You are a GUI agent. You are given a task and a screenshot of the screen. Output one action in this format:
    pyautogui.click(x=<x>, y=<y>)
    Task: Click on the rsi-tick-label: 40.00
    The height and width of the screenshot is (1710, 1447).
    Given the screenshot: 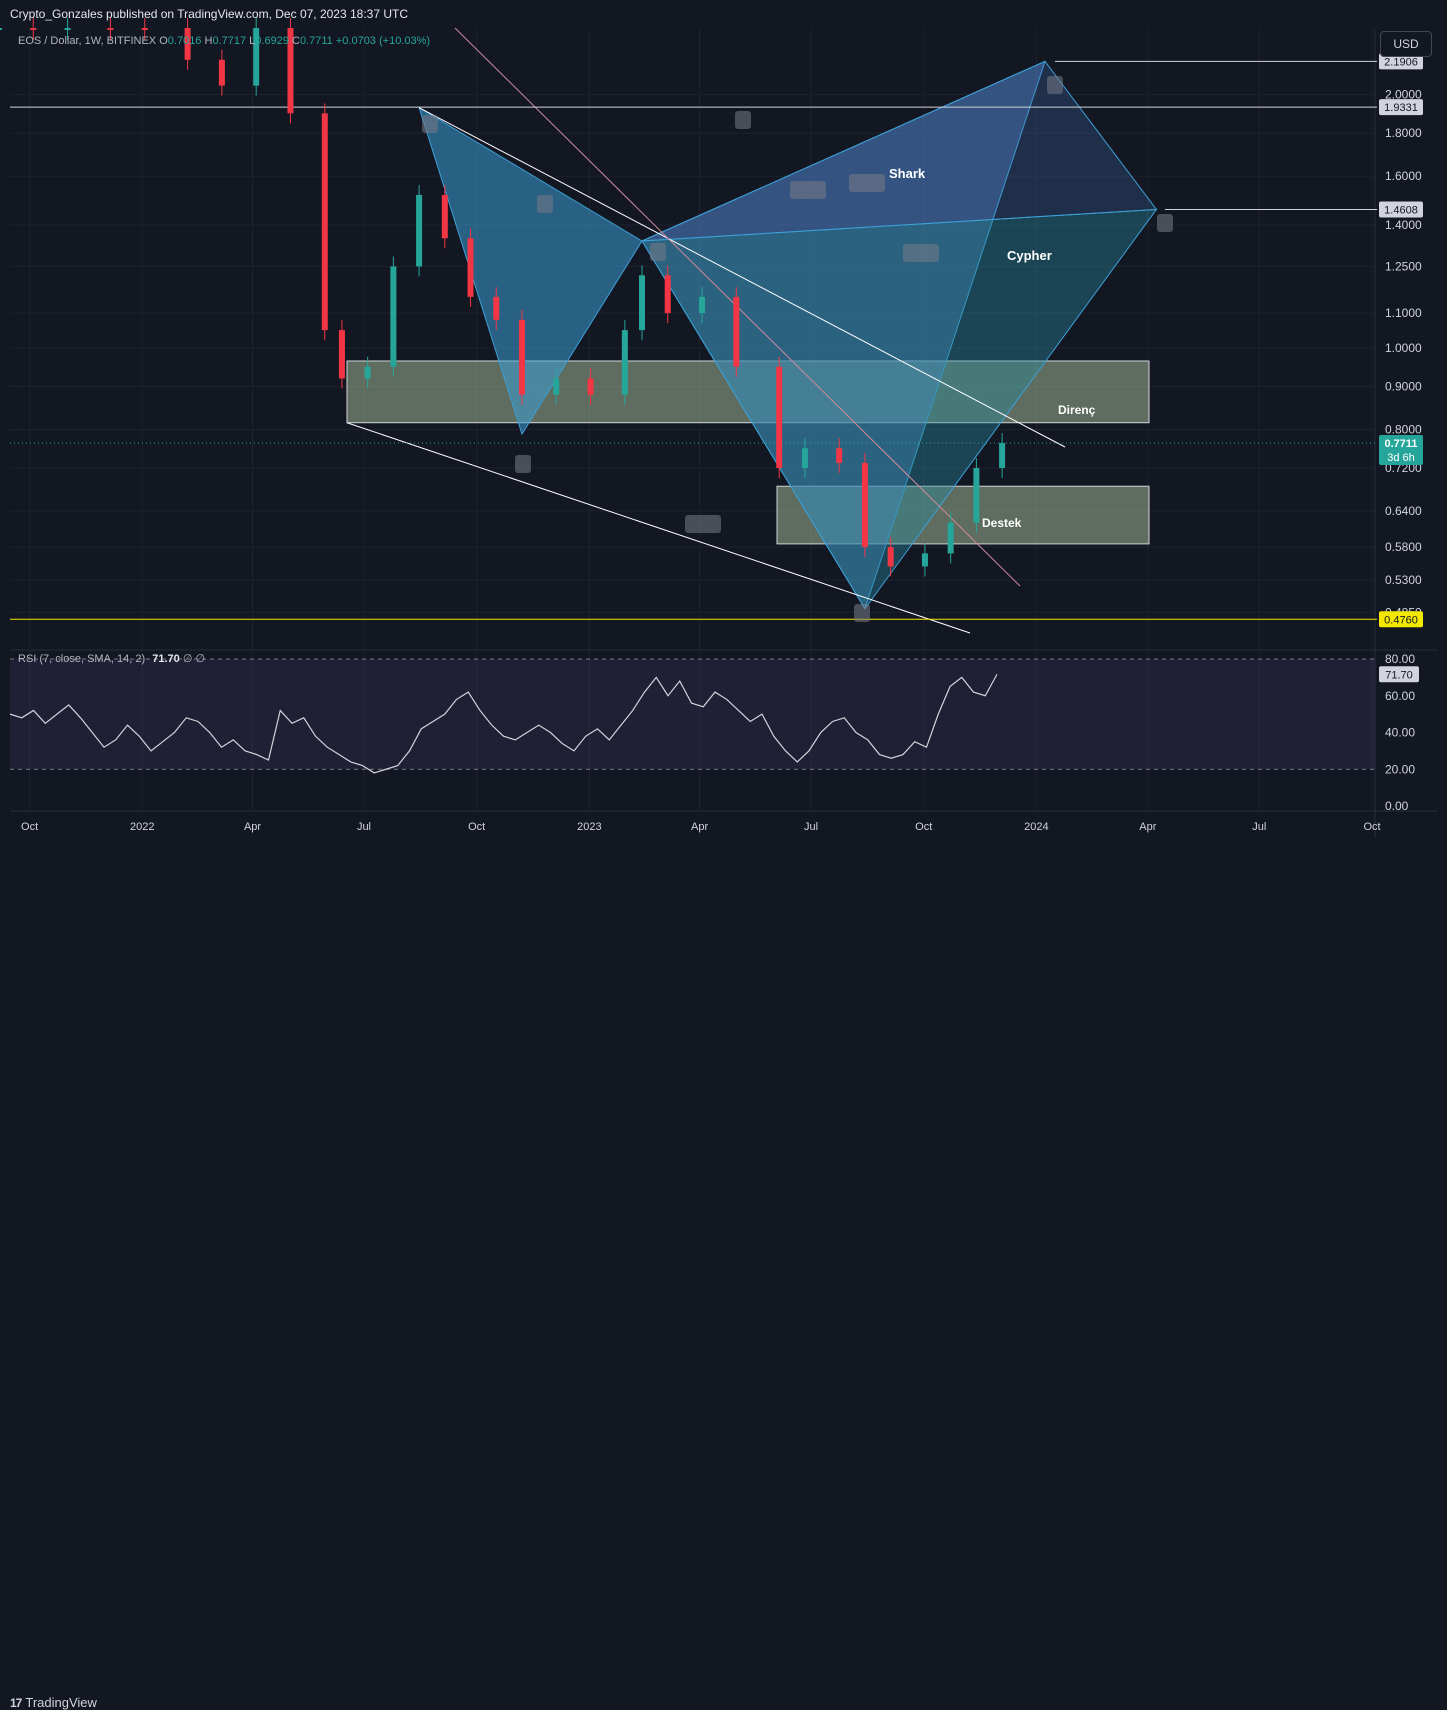 What is the action you would take?
    pyautogui.click(x=1400, y=733)
    